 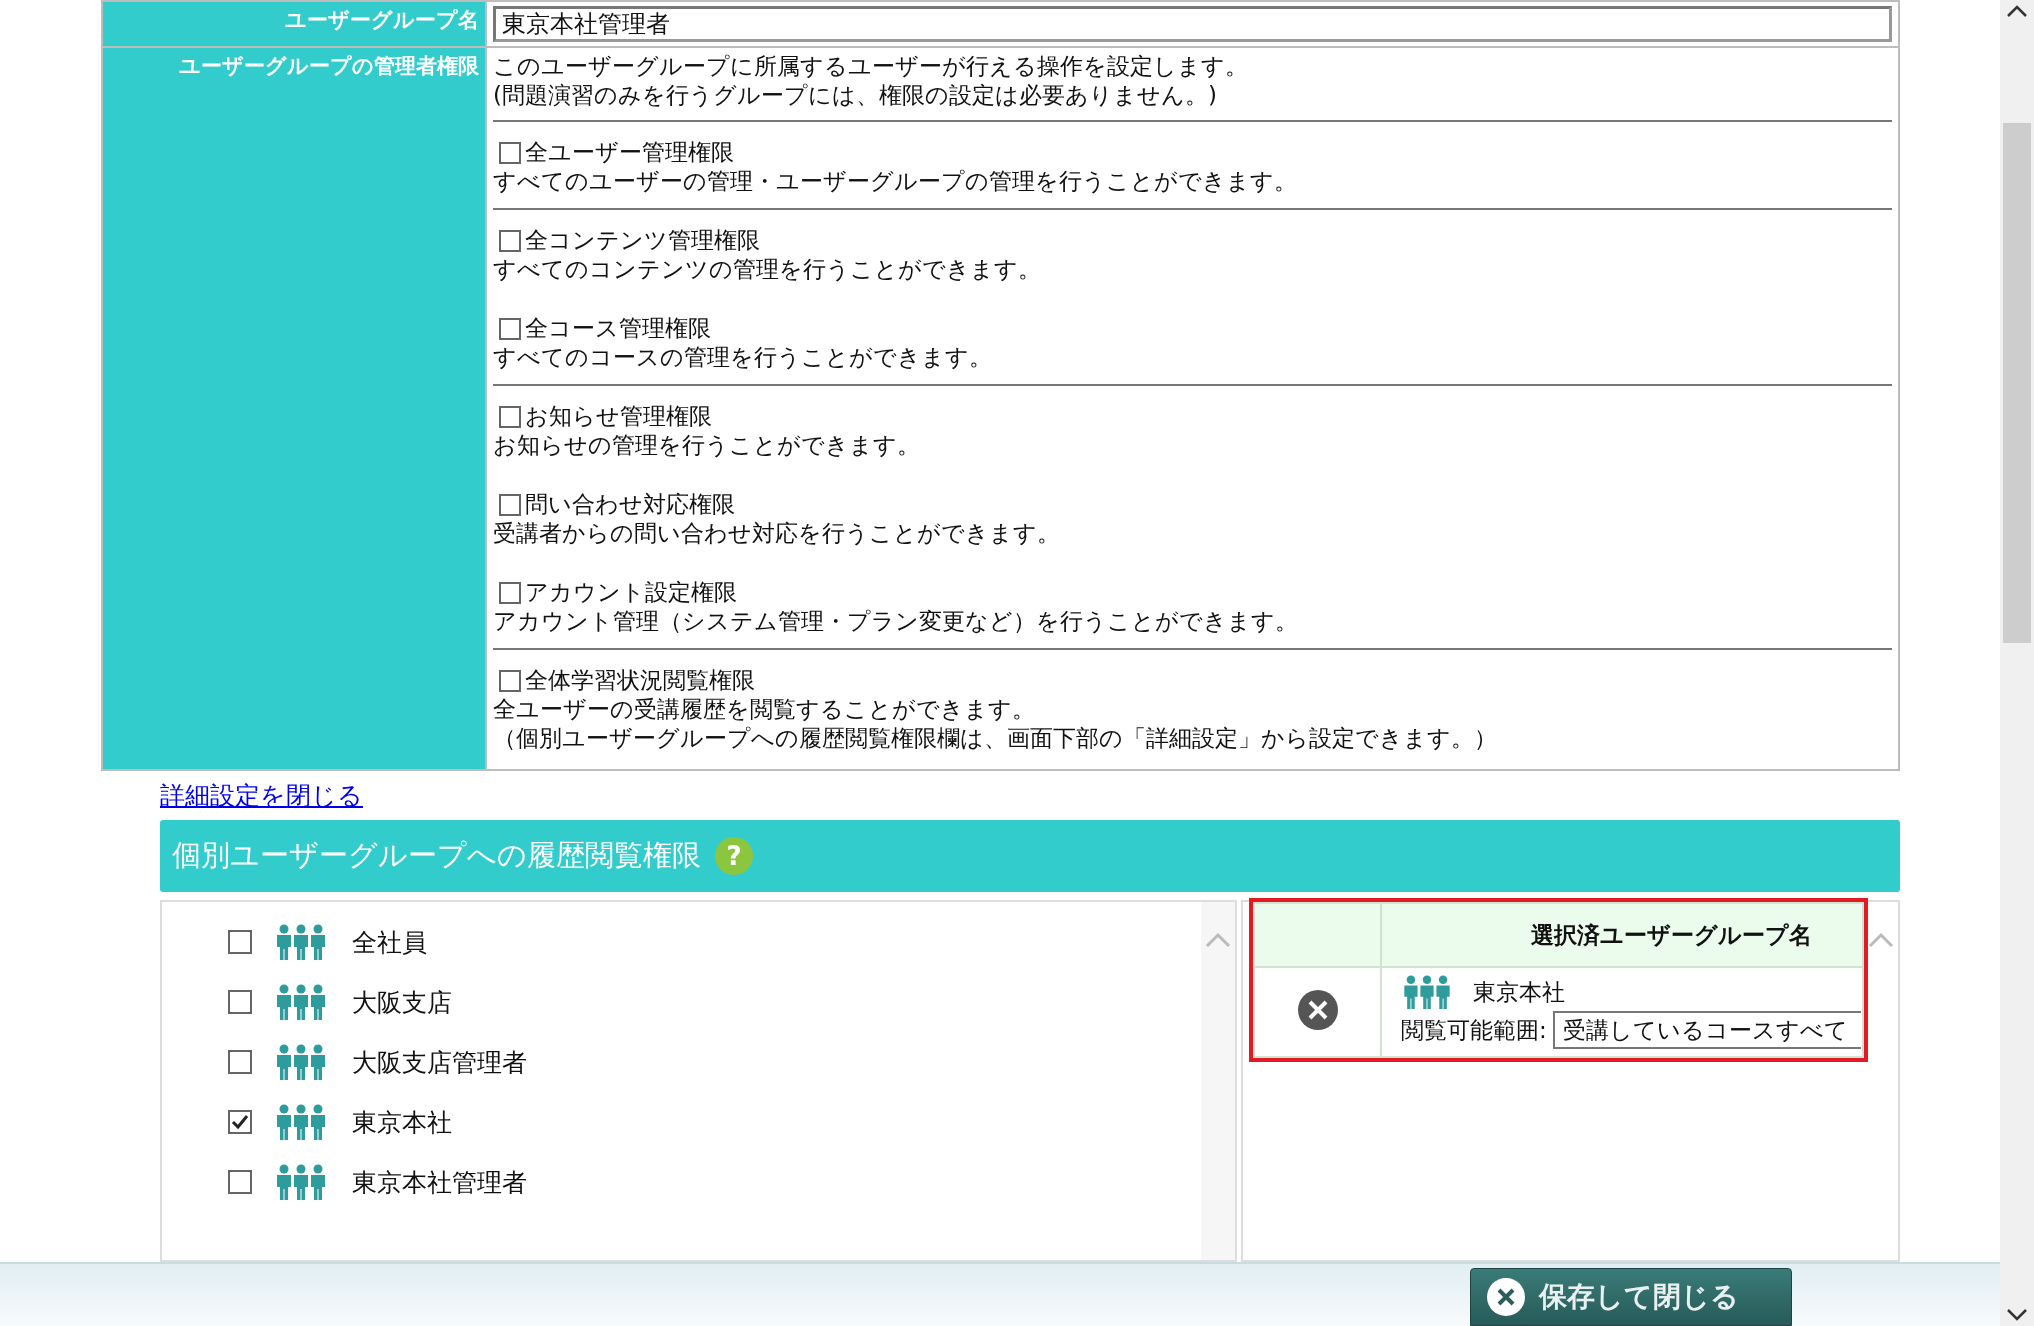 What do you see at coordinates (871, 66) in the screenshot?
I see `description-text: このユーザーグループに所属するユーザーが行える操作を設定します。` at bounding box center [871, 66].